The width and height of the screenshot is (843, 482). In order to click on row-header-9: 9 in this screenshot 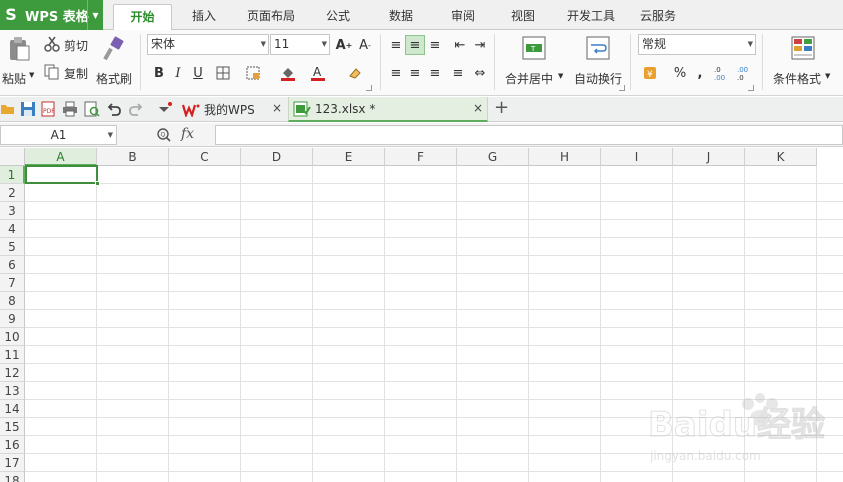, I will do `click(12, 319)`.